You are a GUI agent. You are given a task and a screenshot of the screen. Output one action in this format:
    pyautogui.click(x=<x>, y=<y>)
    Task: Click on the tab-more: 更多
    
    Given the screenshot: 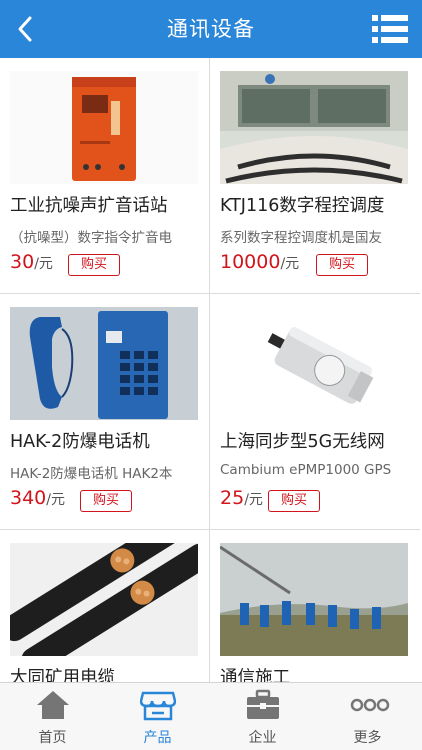 What is the action you would take?
    pyautogui.click(x=367, y=716)
    